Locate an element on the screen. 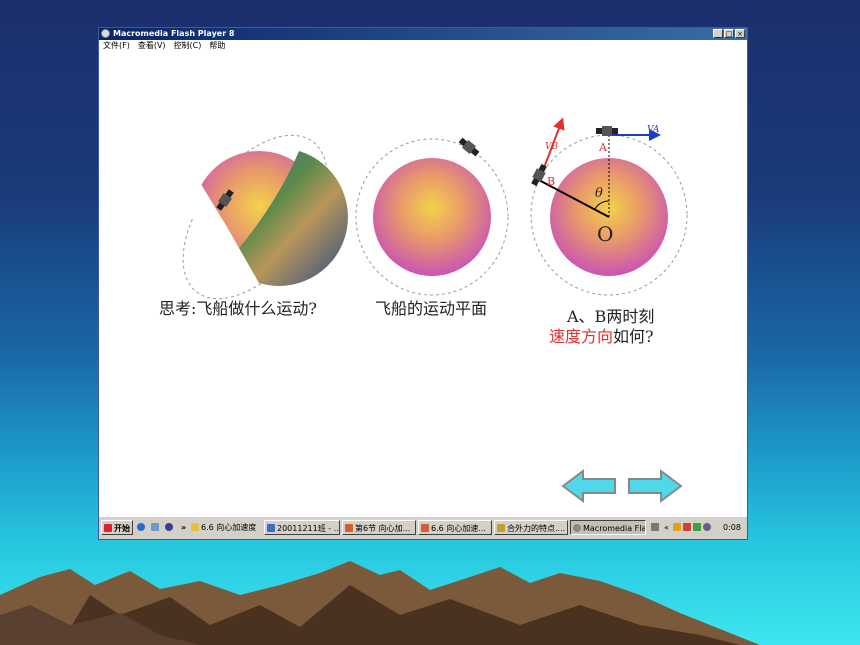 This screenshot has height=645, width=860. menu-view: 查看(V) is located at coordinates (152, 45).